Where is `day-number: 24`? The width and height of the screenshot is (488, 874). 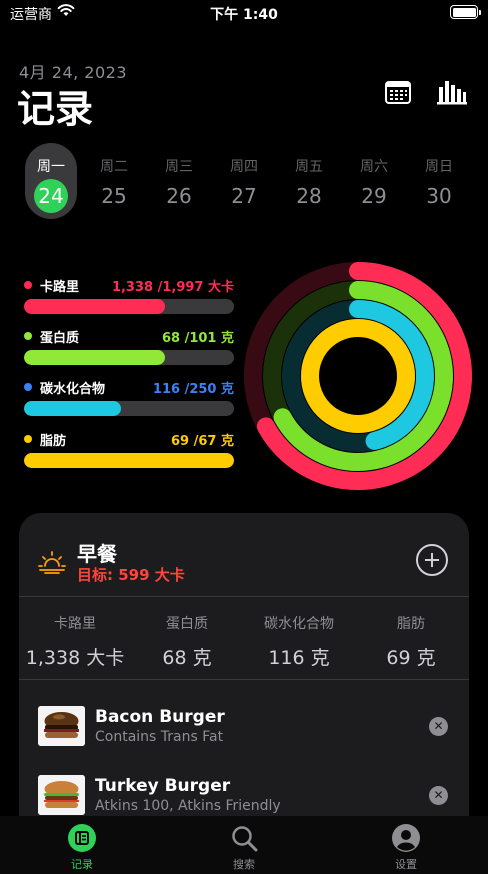 day-number: 24 is located at coordinates (51, 196).